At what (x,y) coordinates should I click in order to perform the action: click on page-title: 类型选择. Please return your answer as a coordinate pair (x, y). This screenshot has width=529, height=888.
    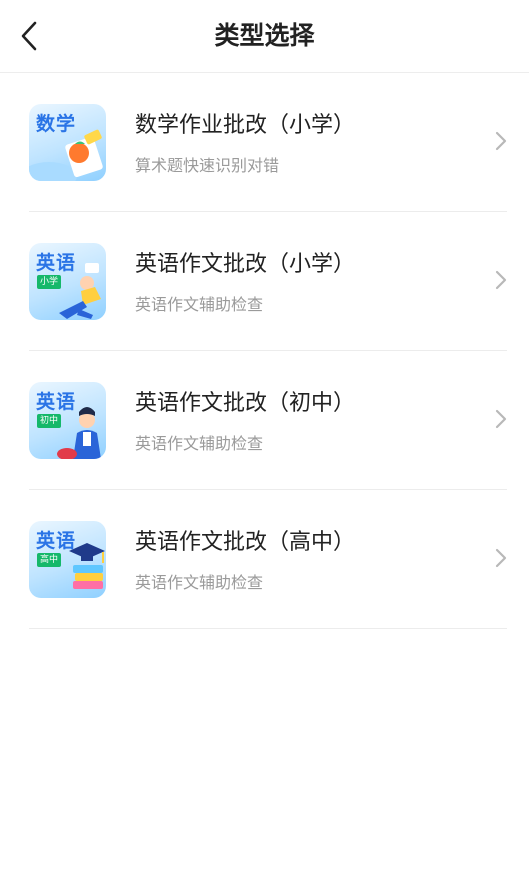
    Looking at the image, I should click on (264, 35).